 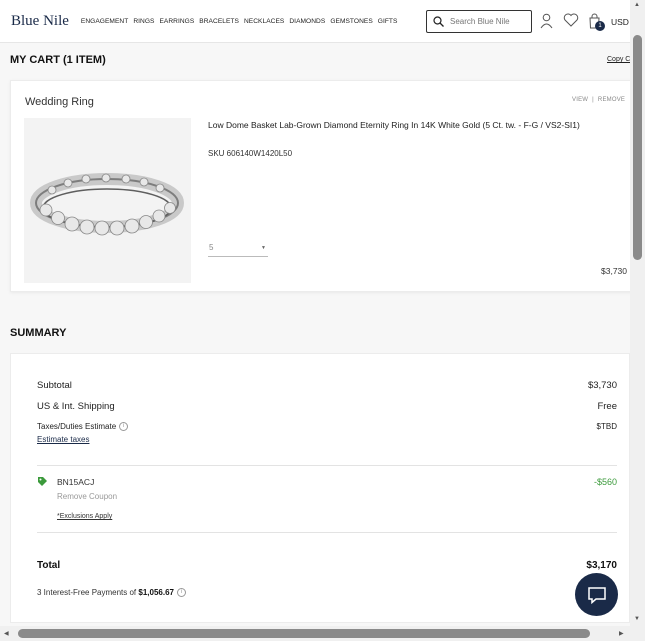 I want to click on quantity-value: 5, so click(x=211, y=247).